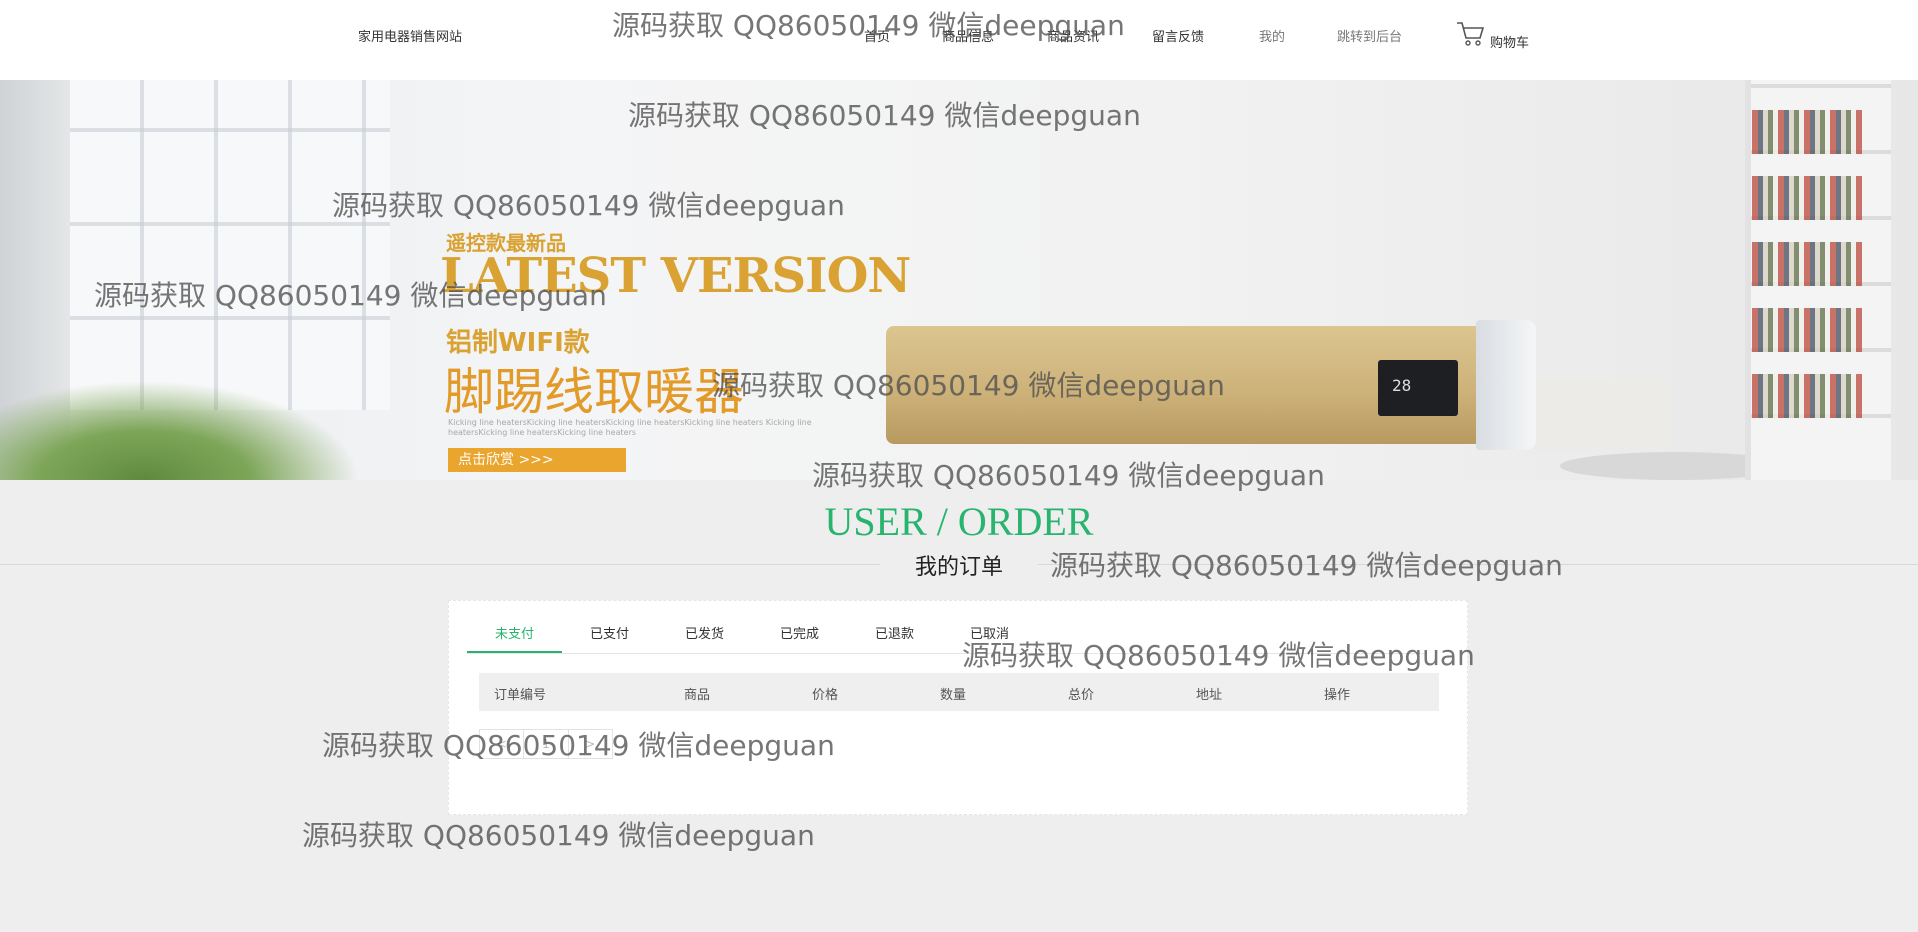 The height and width of the screenshot is (932, 1918). I want to click on top-header: 家用电器销售网站 首页 商品信息 商品资讯 留言反馈 我的 跳转到后台 购物车, so click(959, 40).